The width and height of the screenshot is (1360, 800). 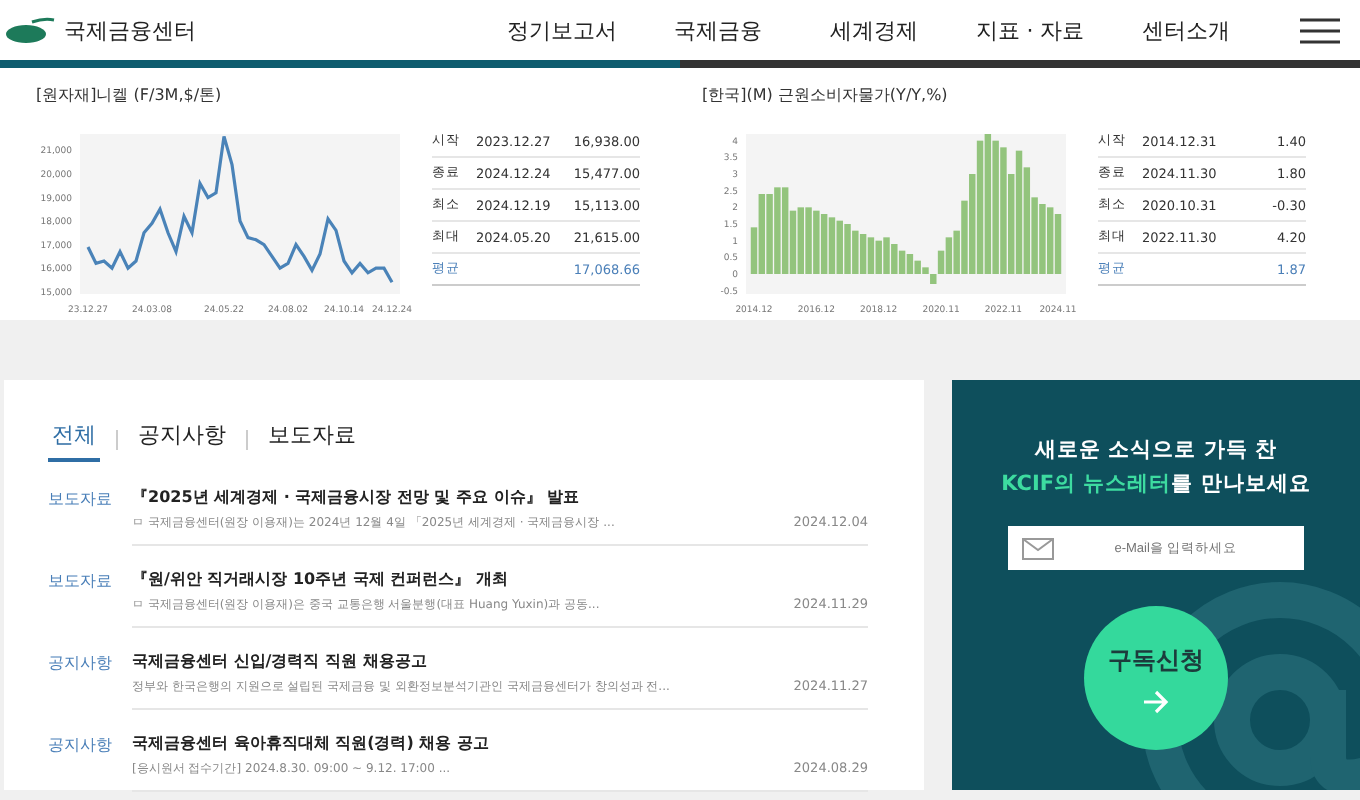 I want to click on news-title: 국제금융센터 신입/경력직 직원 채용공고, so click(x=500, y=661).